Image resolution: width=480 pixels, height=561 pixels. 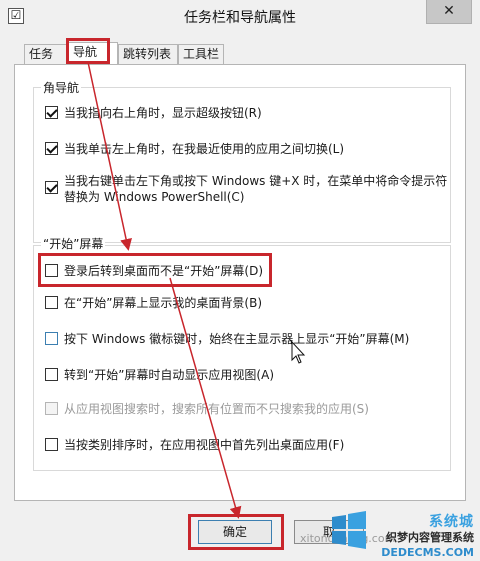 I want to click on watermark-line1: 系统城, so click(x=451, y=522).